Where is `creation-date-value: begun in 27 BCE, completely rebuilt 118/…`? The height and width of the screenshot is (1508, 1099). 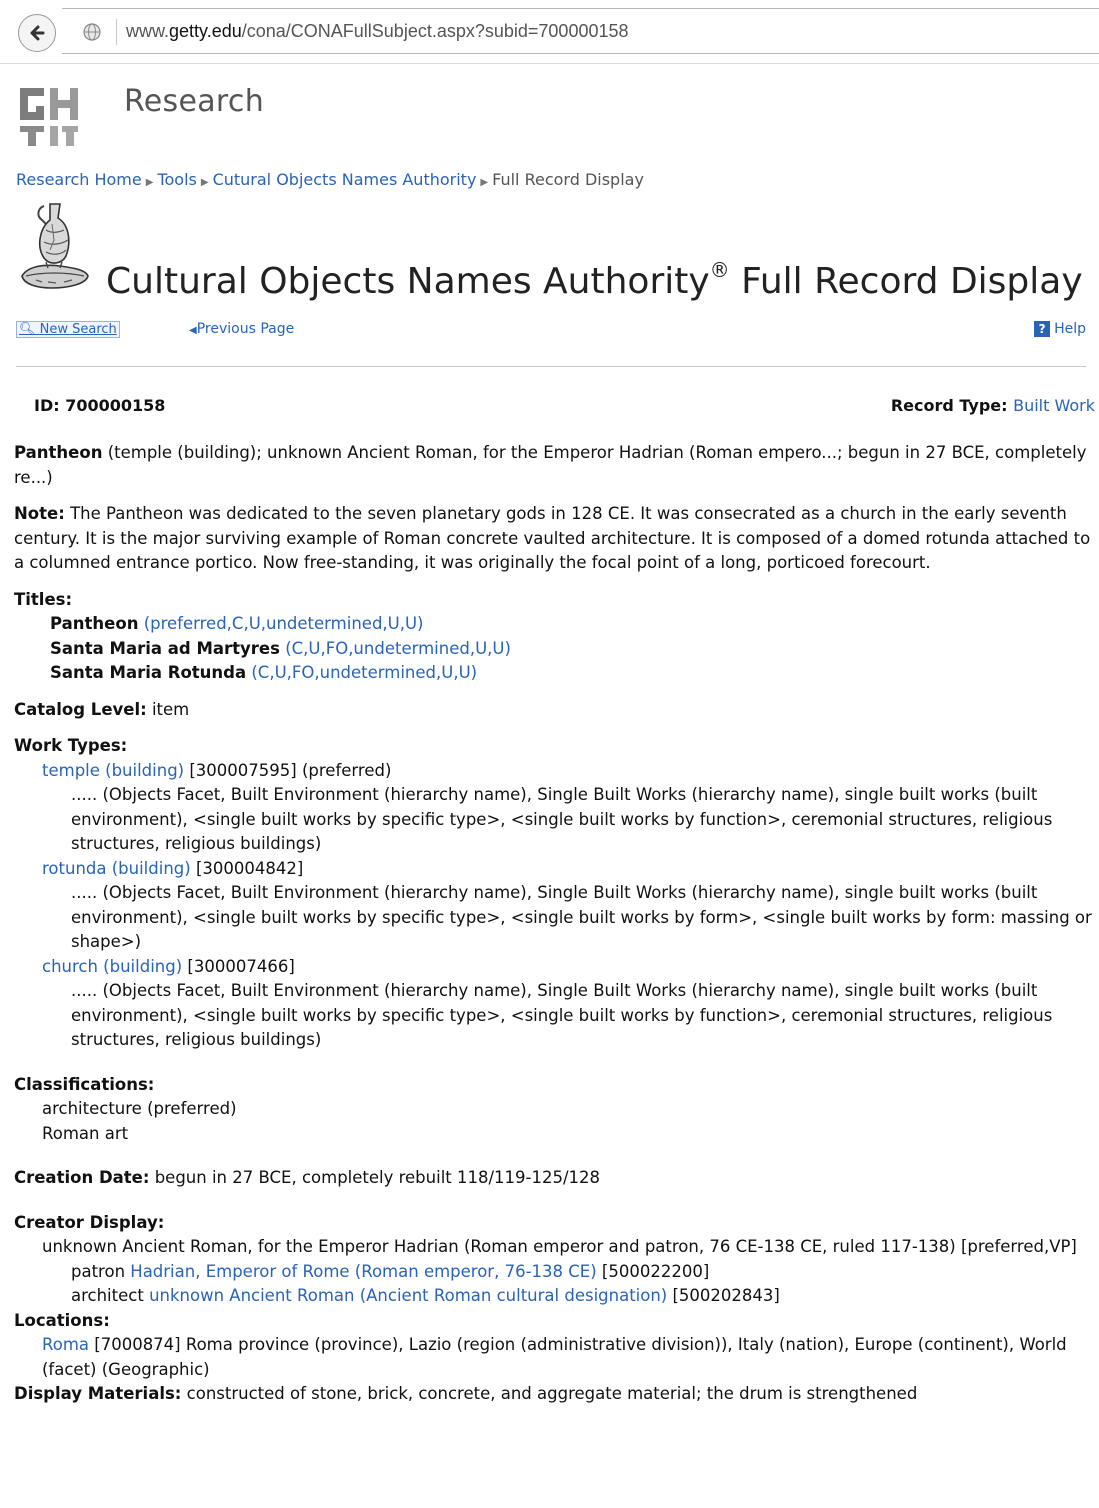
creation-date-value: begun in 27 BCE, completely rebuilt 118/… is located at coordinates (375, 1177).